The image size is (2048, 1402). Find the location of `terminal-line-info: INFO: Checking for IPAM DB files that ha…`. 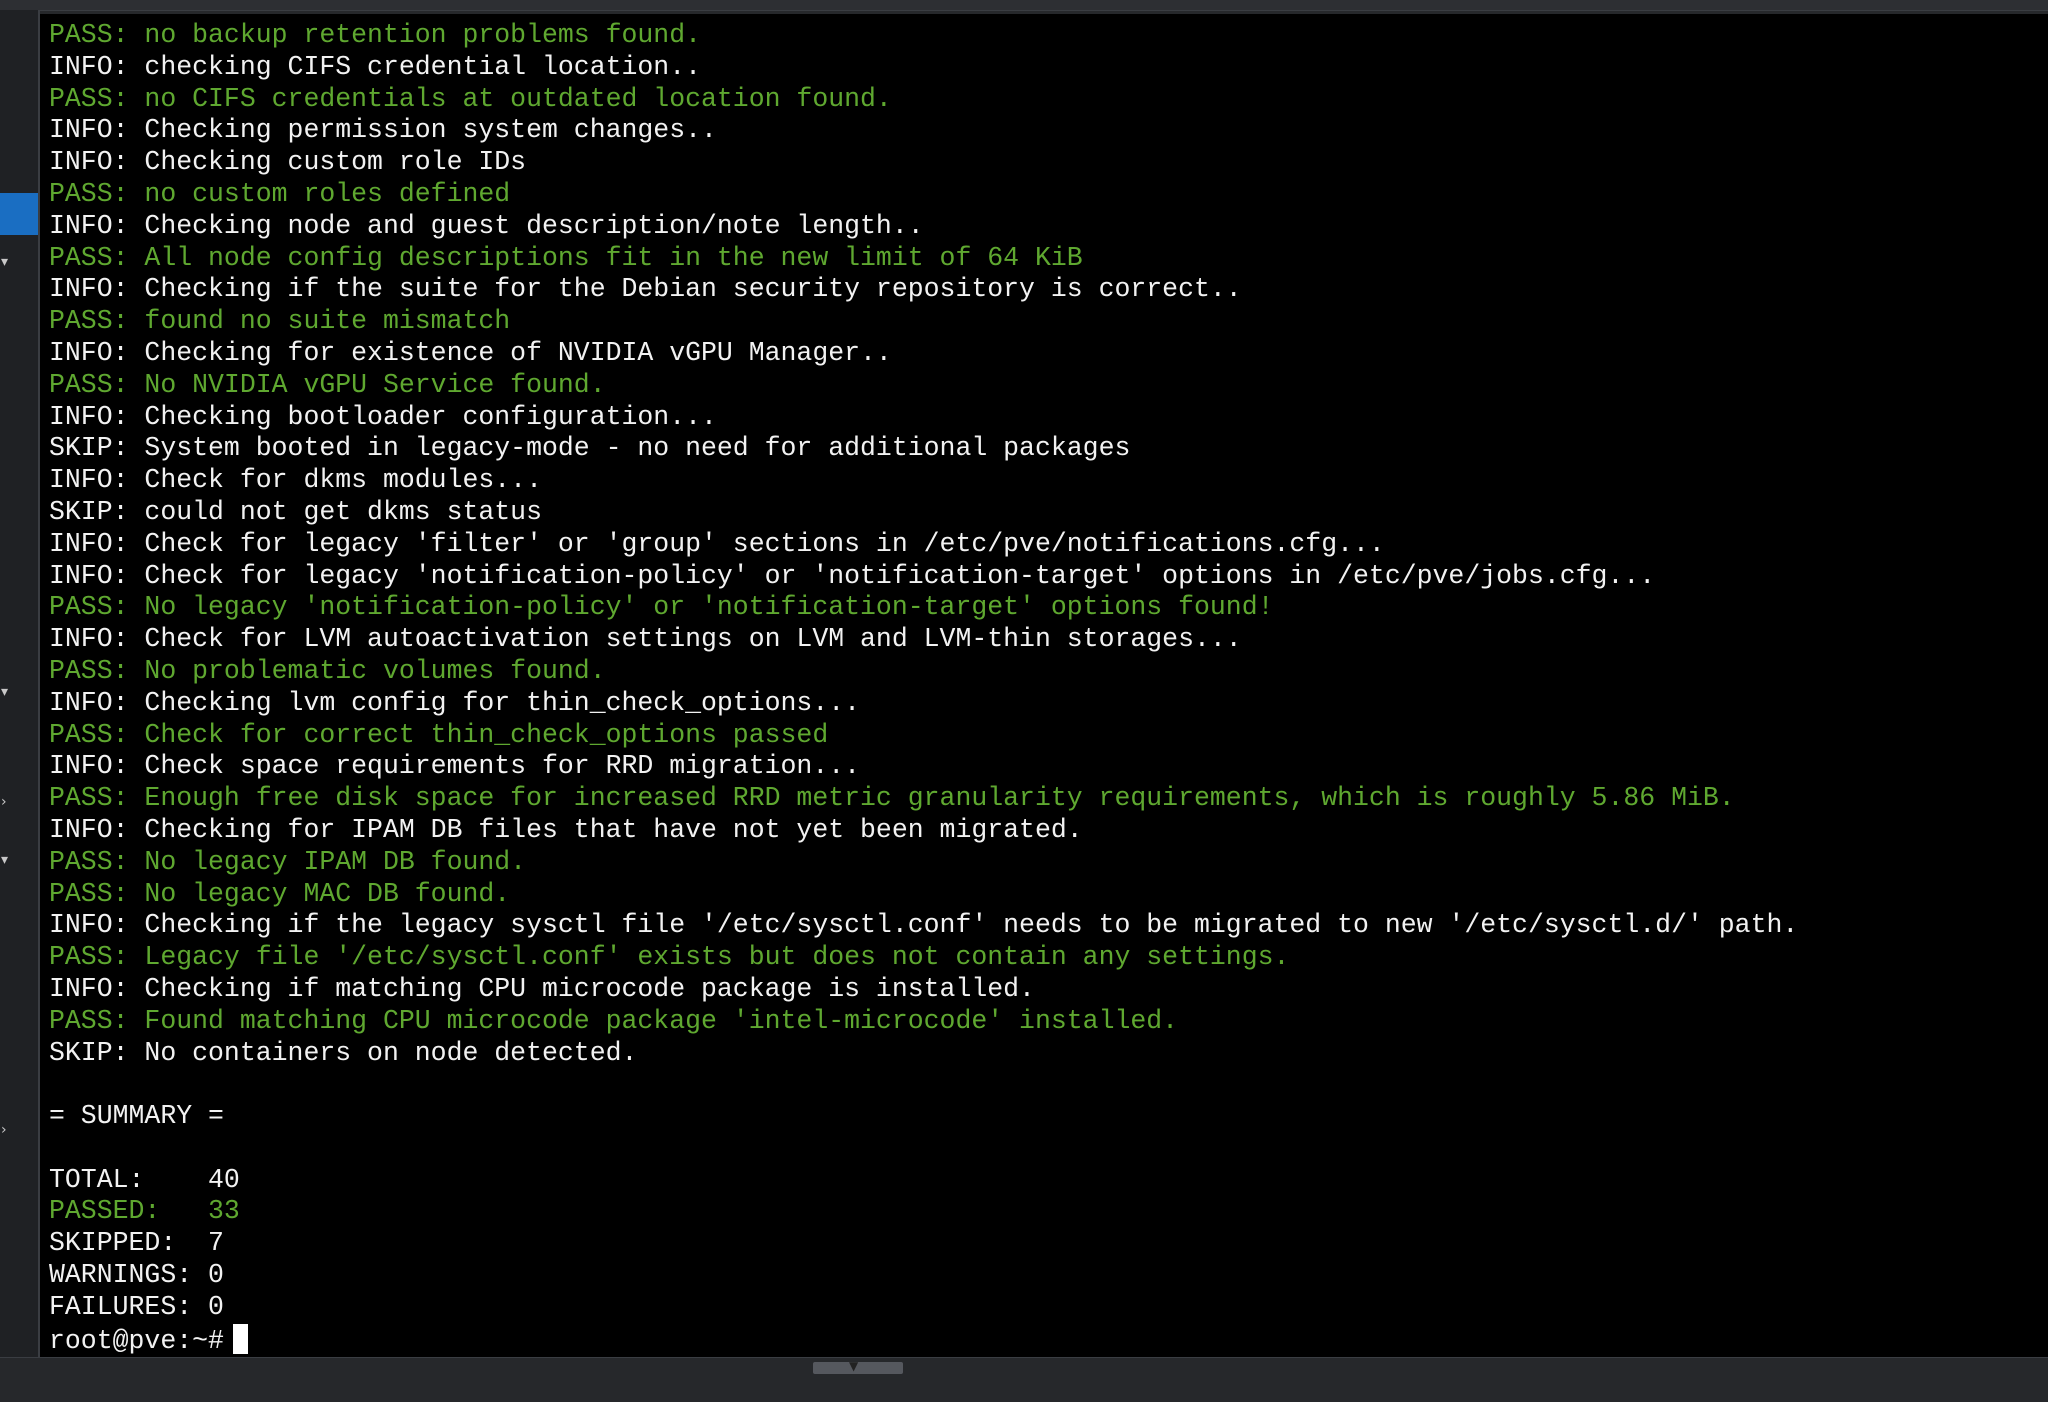

terminal-line-info: INFO: Checking for IPAM DB files that ha… is located at coordinates (566, 829).